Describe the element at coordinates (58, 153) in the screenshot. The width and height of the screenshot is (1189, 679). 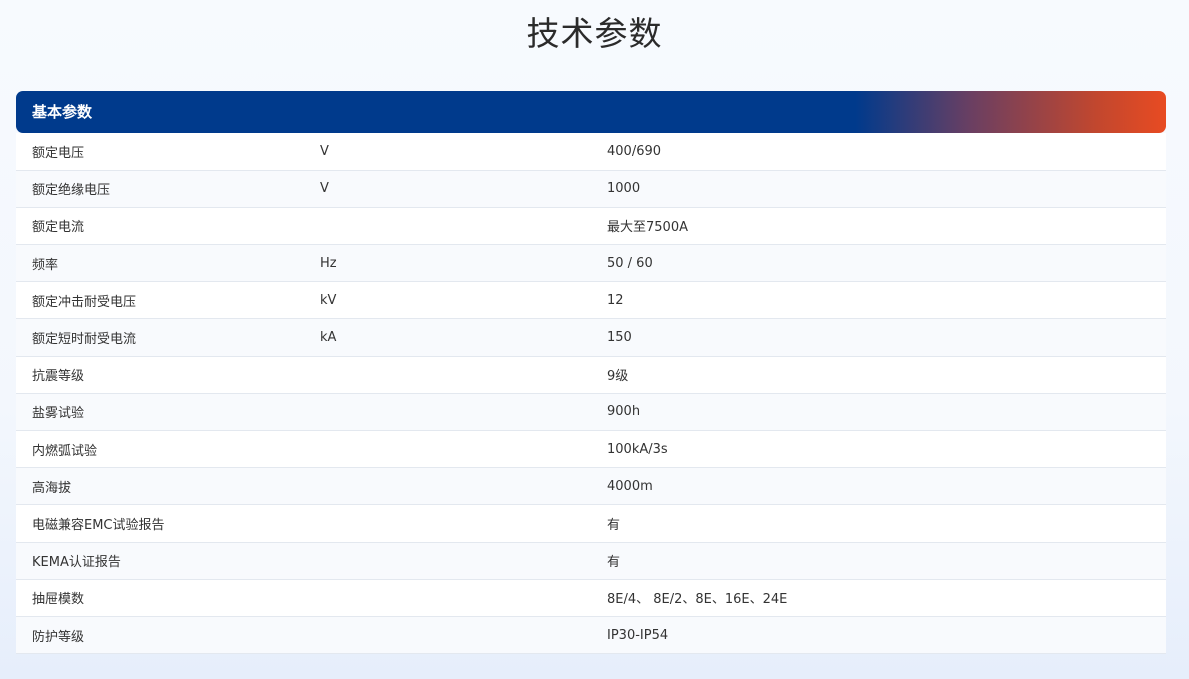
I see `param-name-cell: 额定电压` at that location.